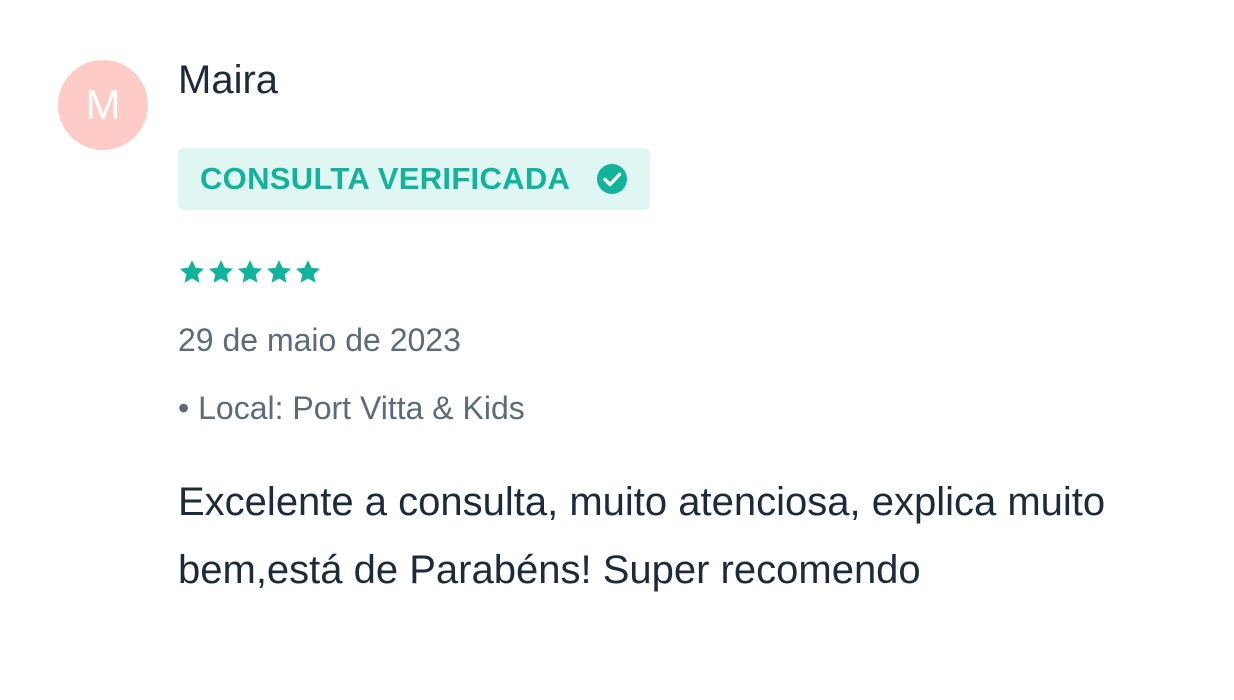  Describe the element at coordinates (385, 178) in the screenshot. I see `verified-badge-label: CONSULTA VERIFICADA` at that location.